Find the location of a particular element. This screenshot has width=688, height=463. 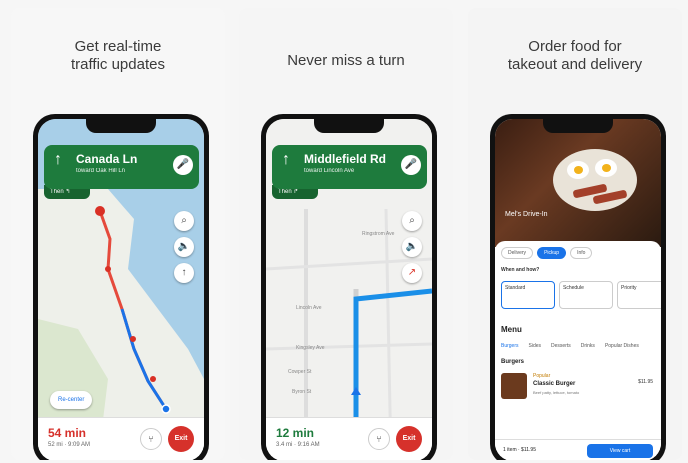

menu-tab: Popular Dishes is located at coordinates (622, 346).